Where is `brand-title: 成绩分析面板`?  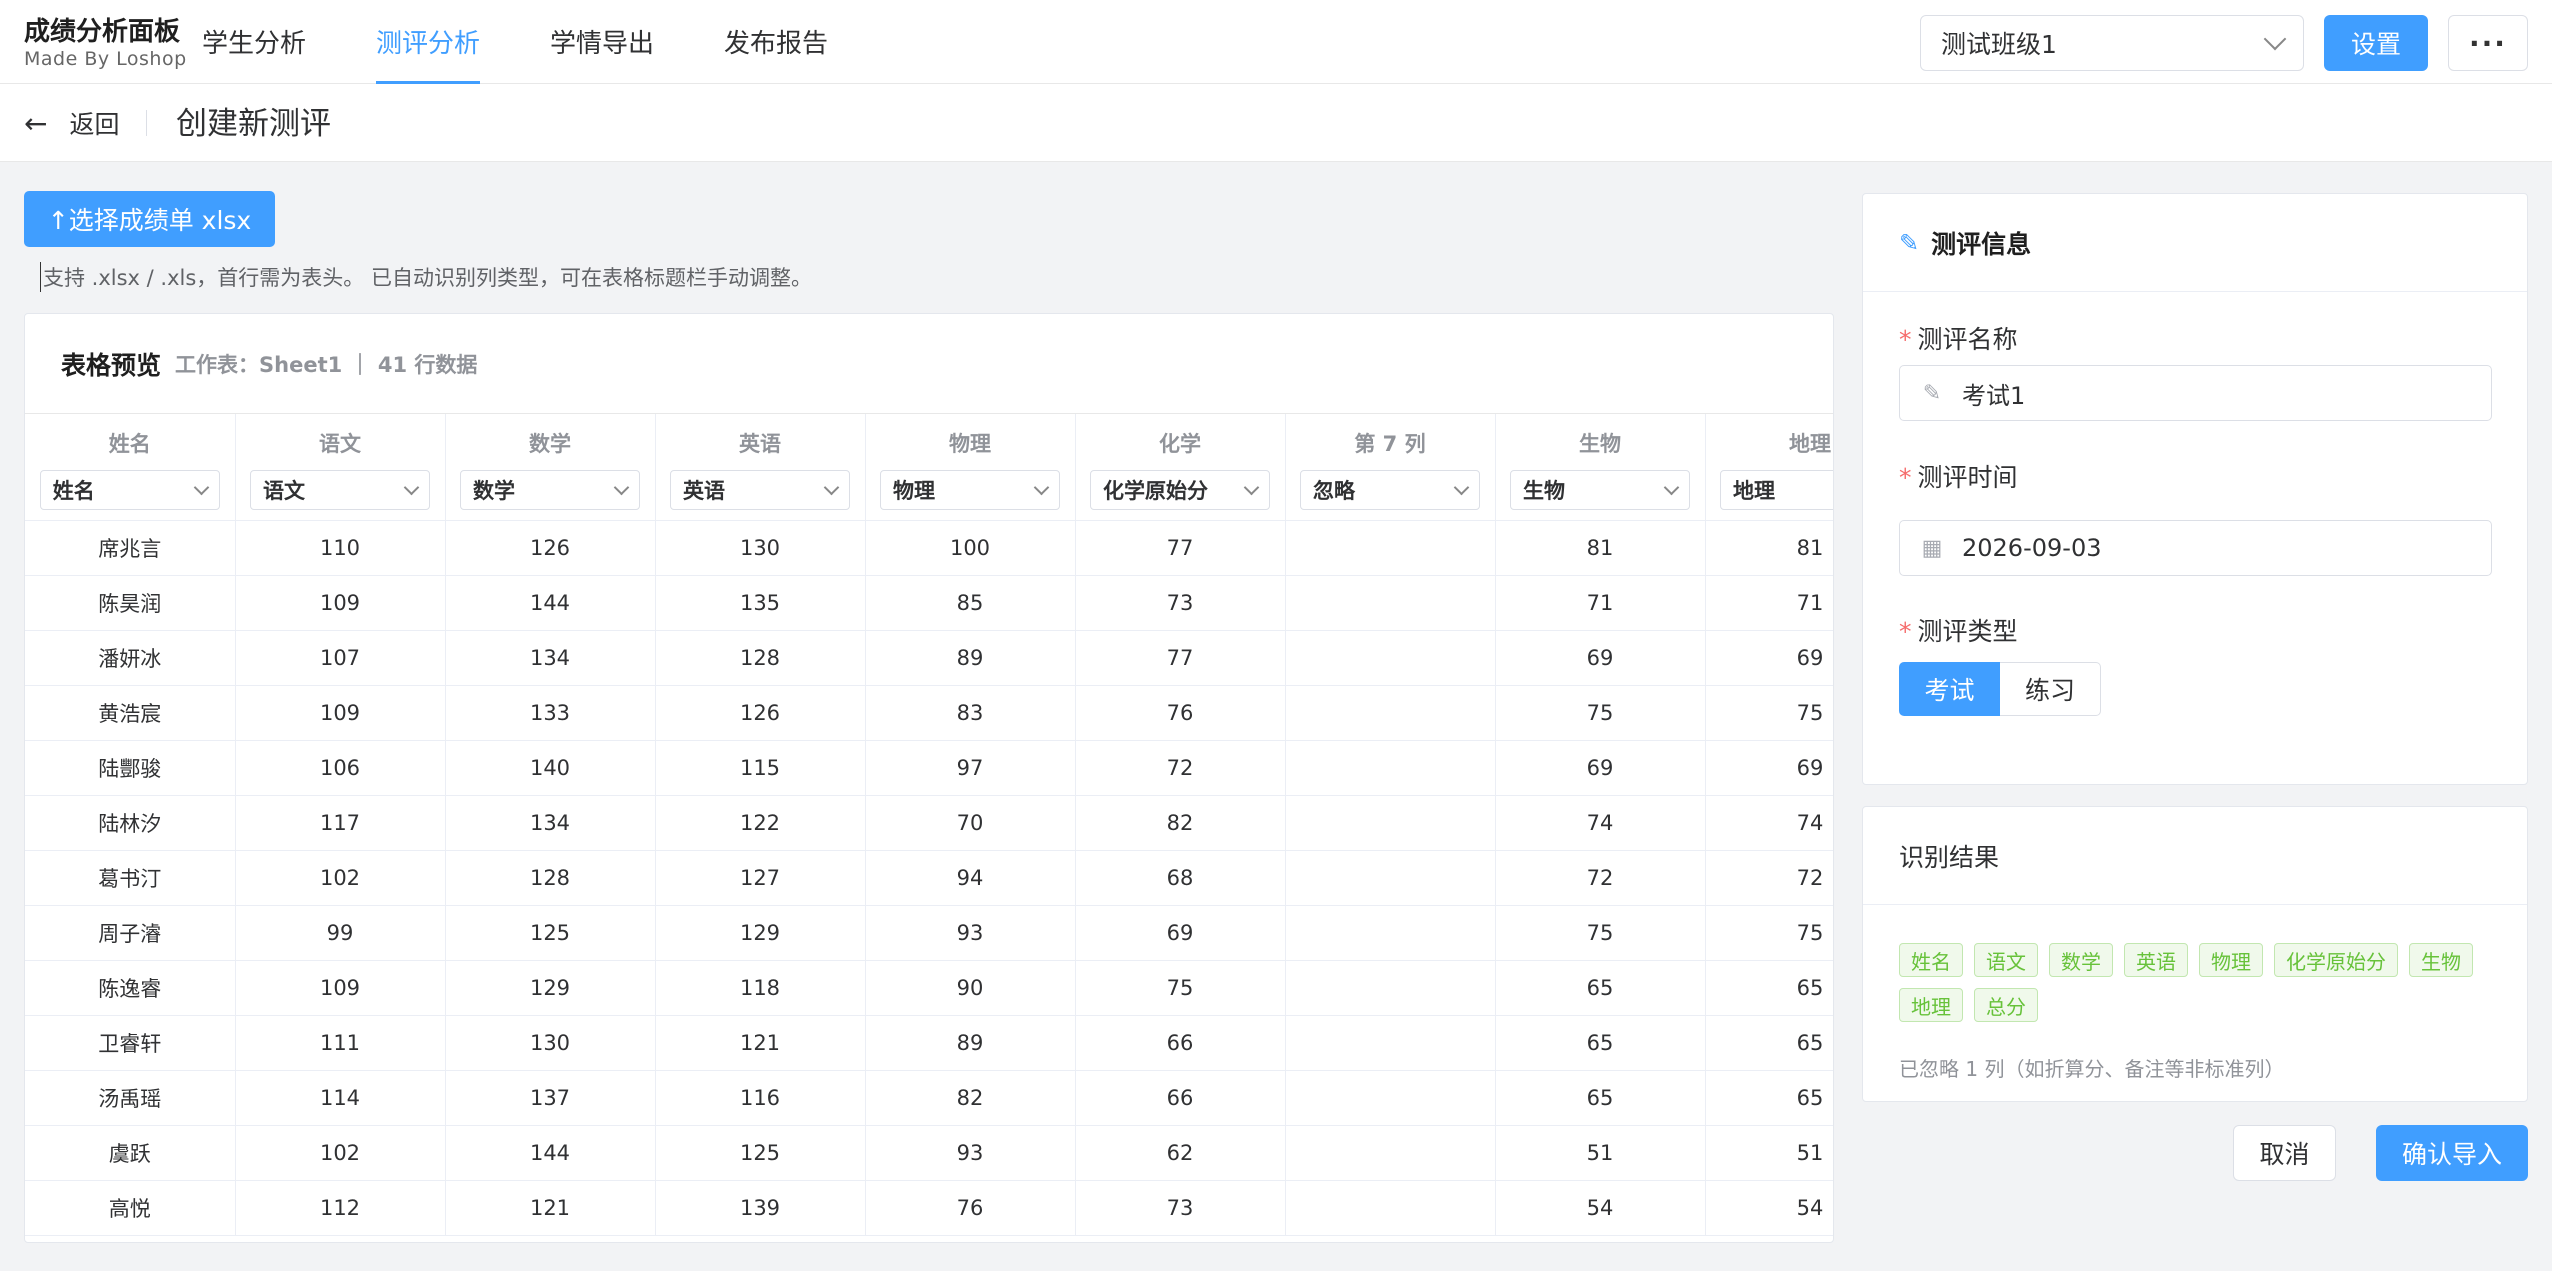
brand-title: 成绩分析面板 is located at coordinates (102, 32).